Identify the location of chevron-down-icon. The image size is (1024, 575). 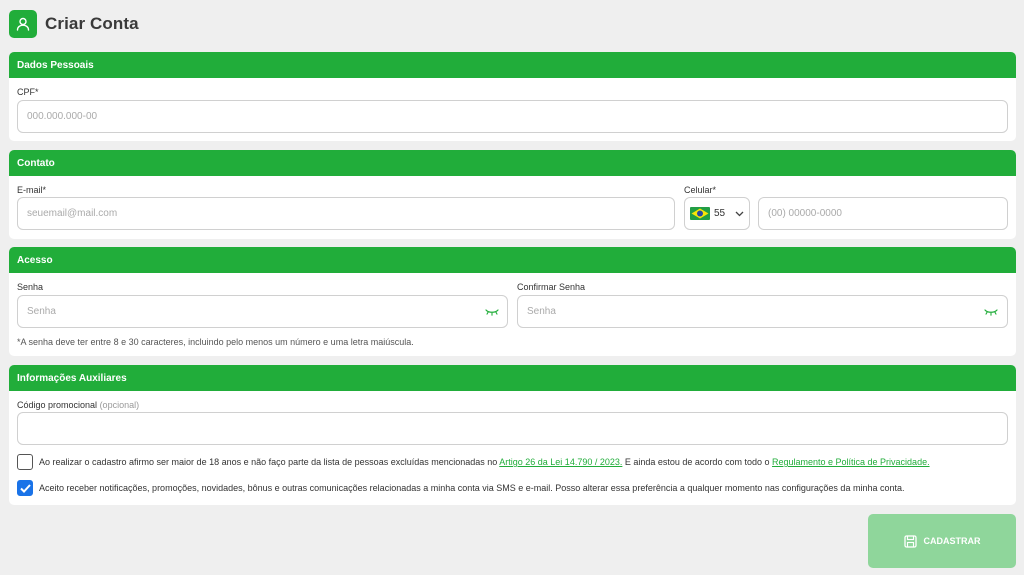
(739, 213).